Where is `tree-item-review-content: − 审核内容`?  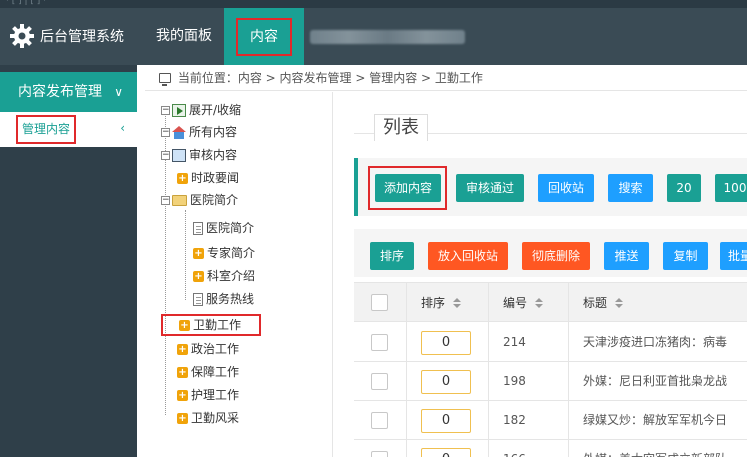 tree-item-review-content: − 审核内容 is located at coordinates (199, 155).